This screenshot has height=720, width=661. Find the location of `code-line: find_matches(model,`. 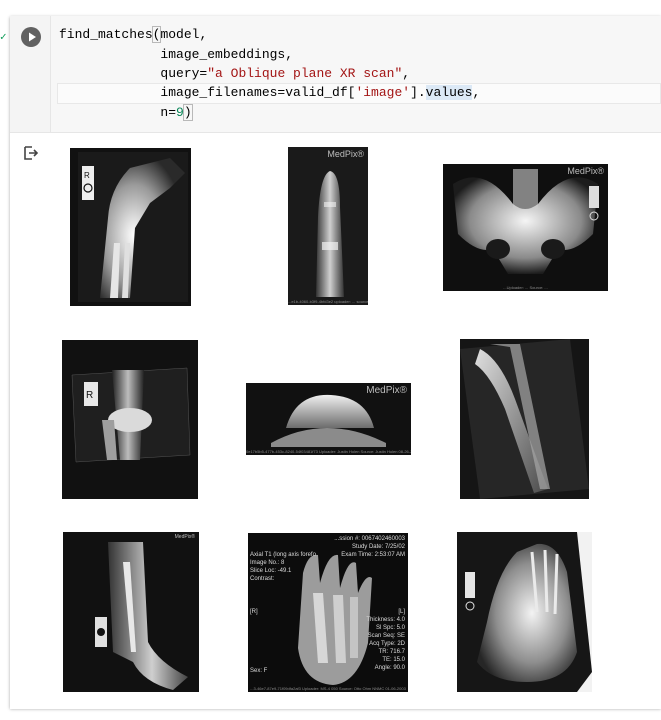

code-line: find_matches(model, is located at coordinates (133, 34).